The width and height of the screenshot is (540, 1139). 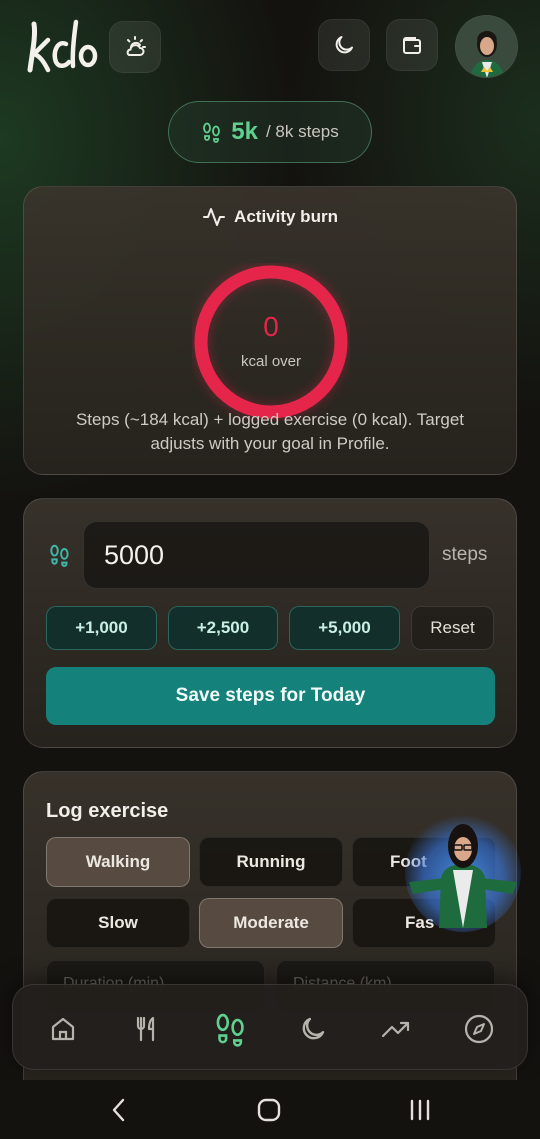 I want to click on activity-pulse-icon, so click(x=214, y=217).